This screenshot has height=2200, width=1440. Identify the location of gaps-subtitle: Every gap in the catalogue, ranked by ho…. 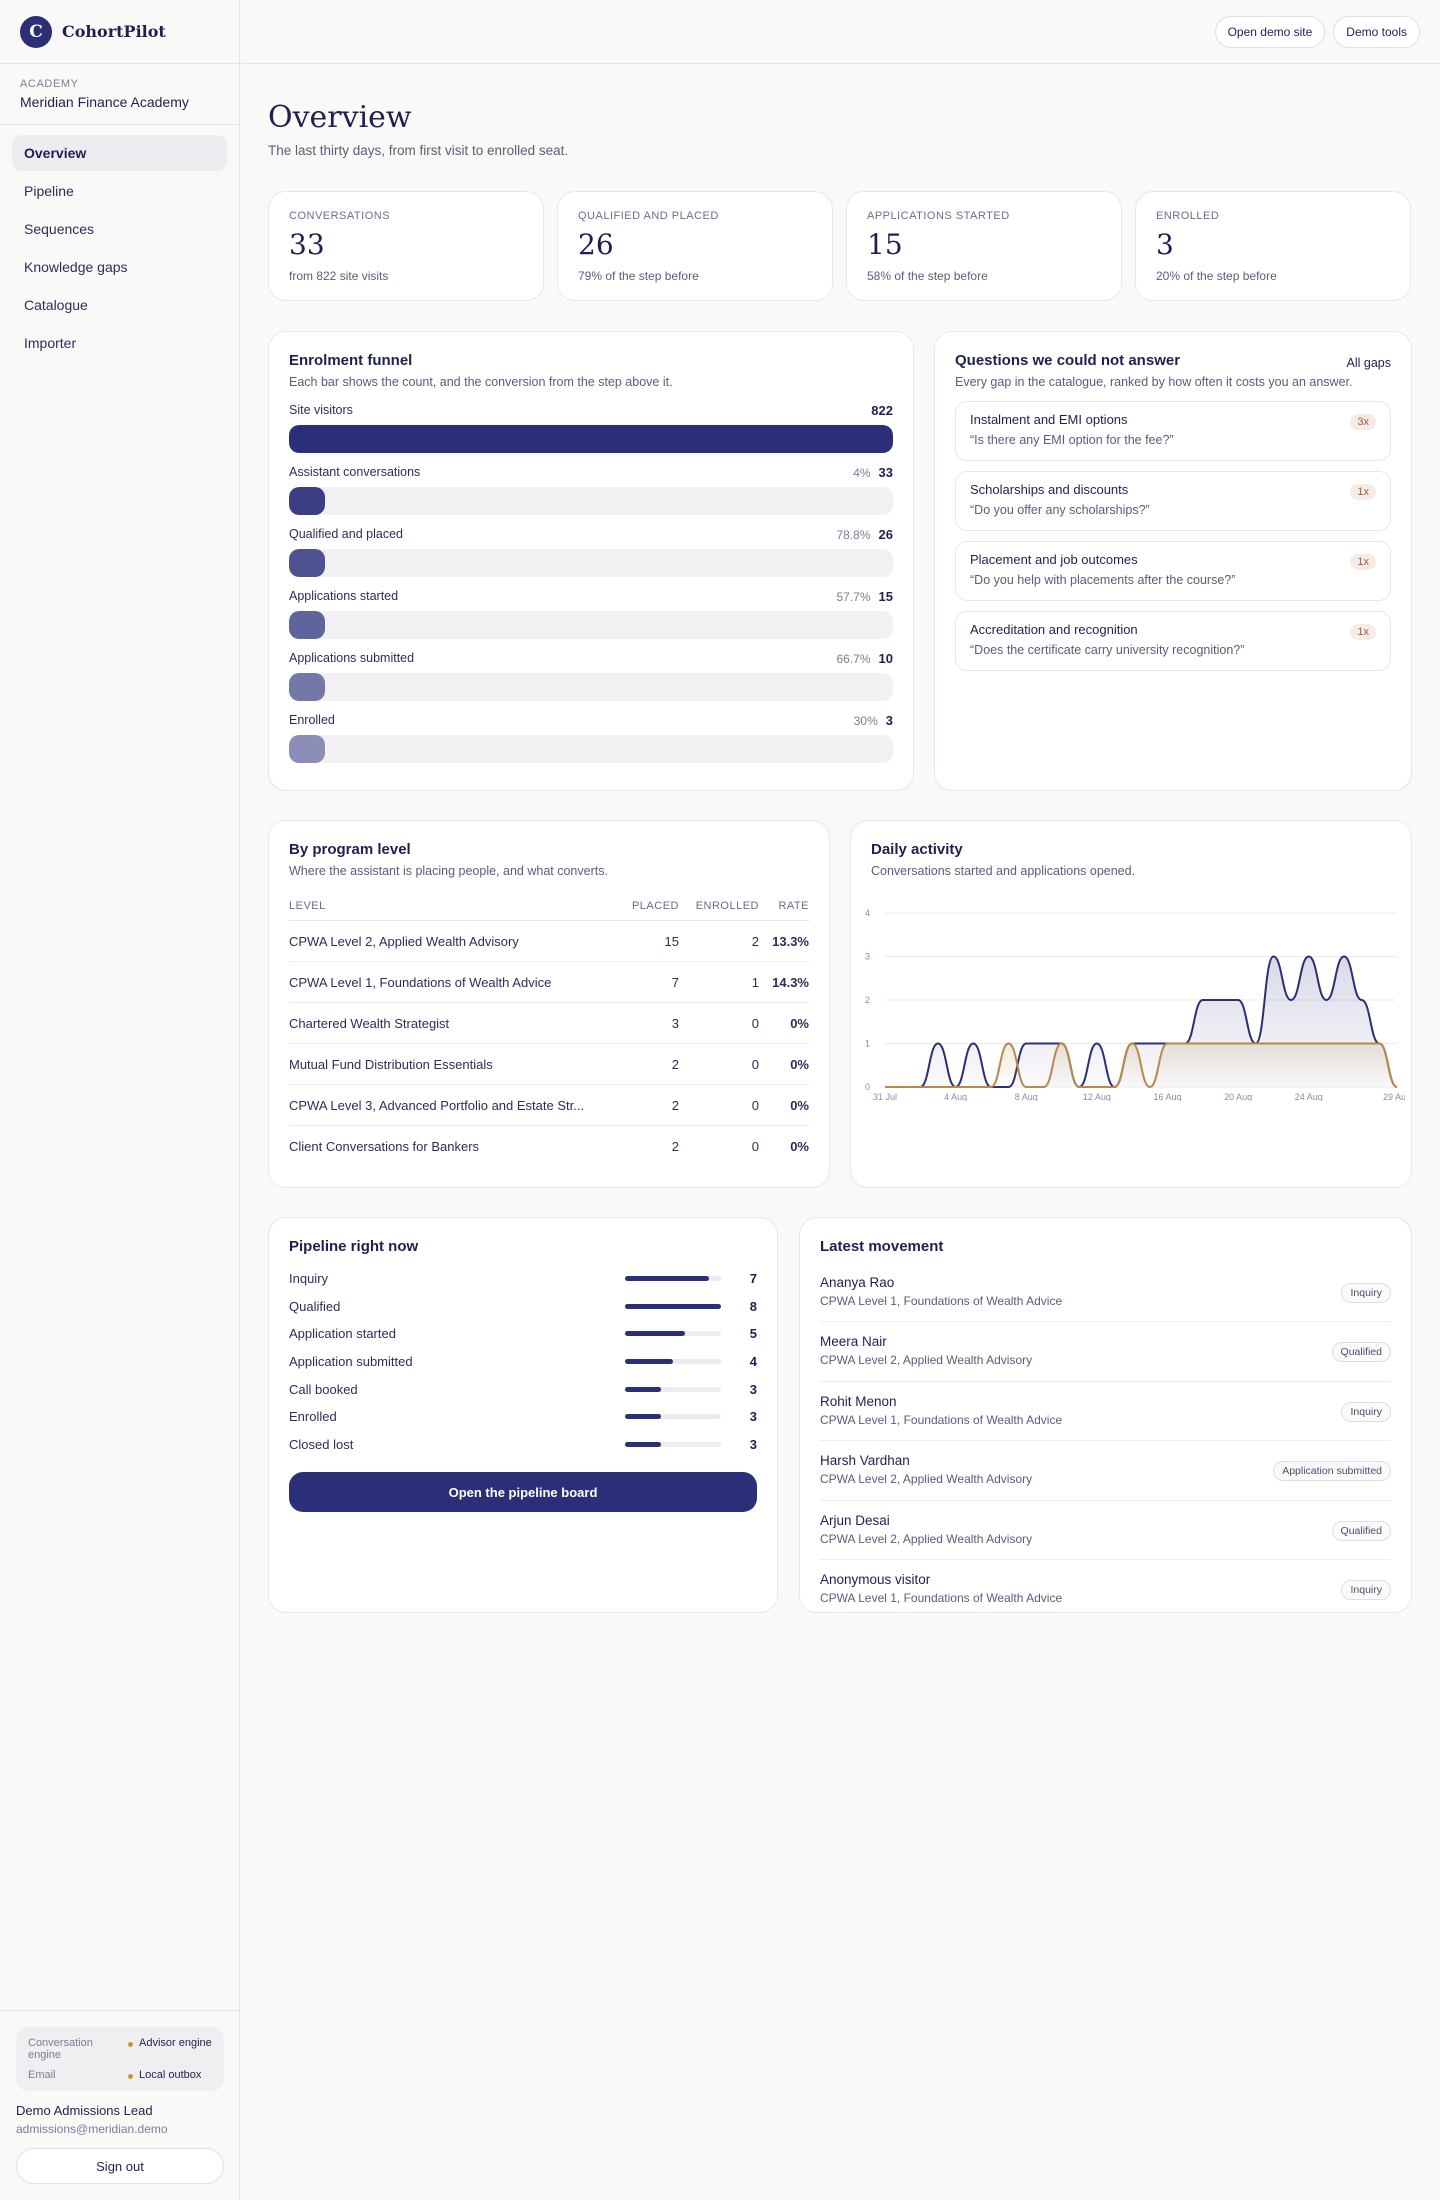
(1154, 382).